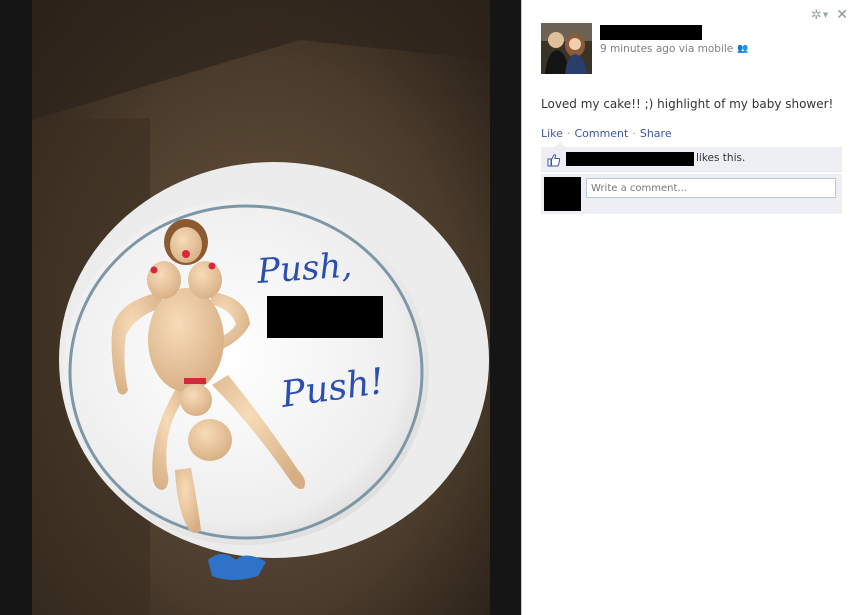 Image resolution: width=860 pixels, height=615 pixels. I want to click on post-header: 9 minutes ago via mobile 👥, so click(691, 49).